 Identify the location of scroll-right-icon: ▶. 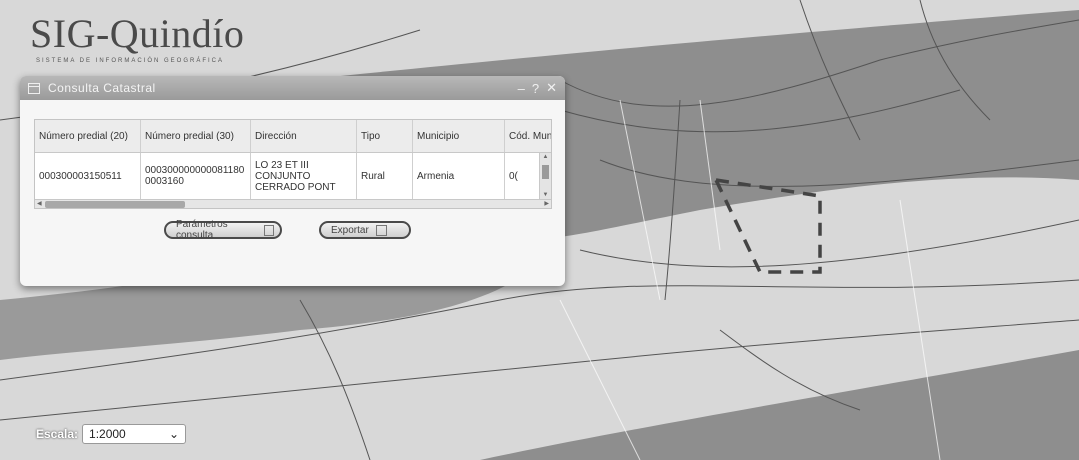
(546, 203).